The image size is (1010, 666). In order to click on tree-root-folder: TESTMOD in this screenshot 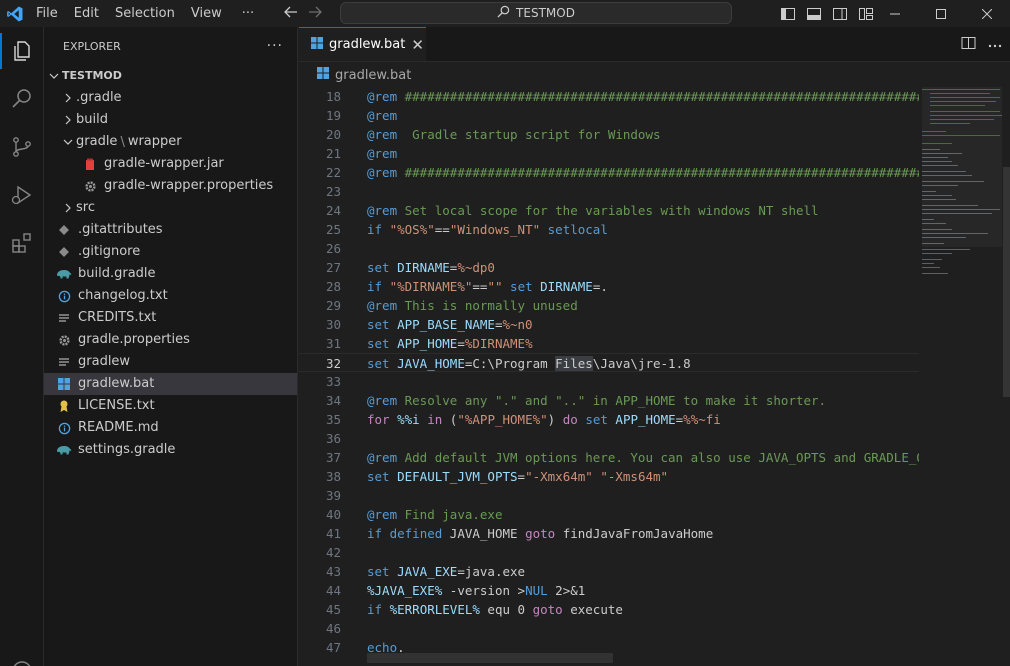, I will do `click(170, 76)`.